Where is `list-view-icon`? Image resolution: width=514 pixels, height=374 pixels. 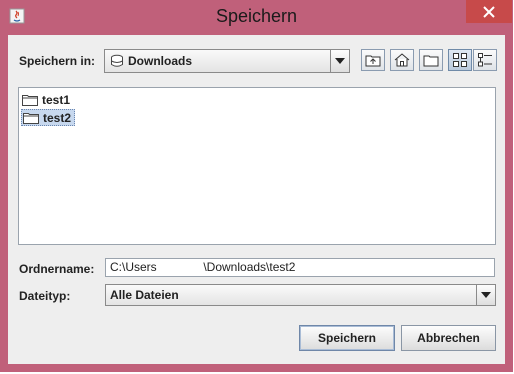
list-view-icon is located at coordinates (460, 60).